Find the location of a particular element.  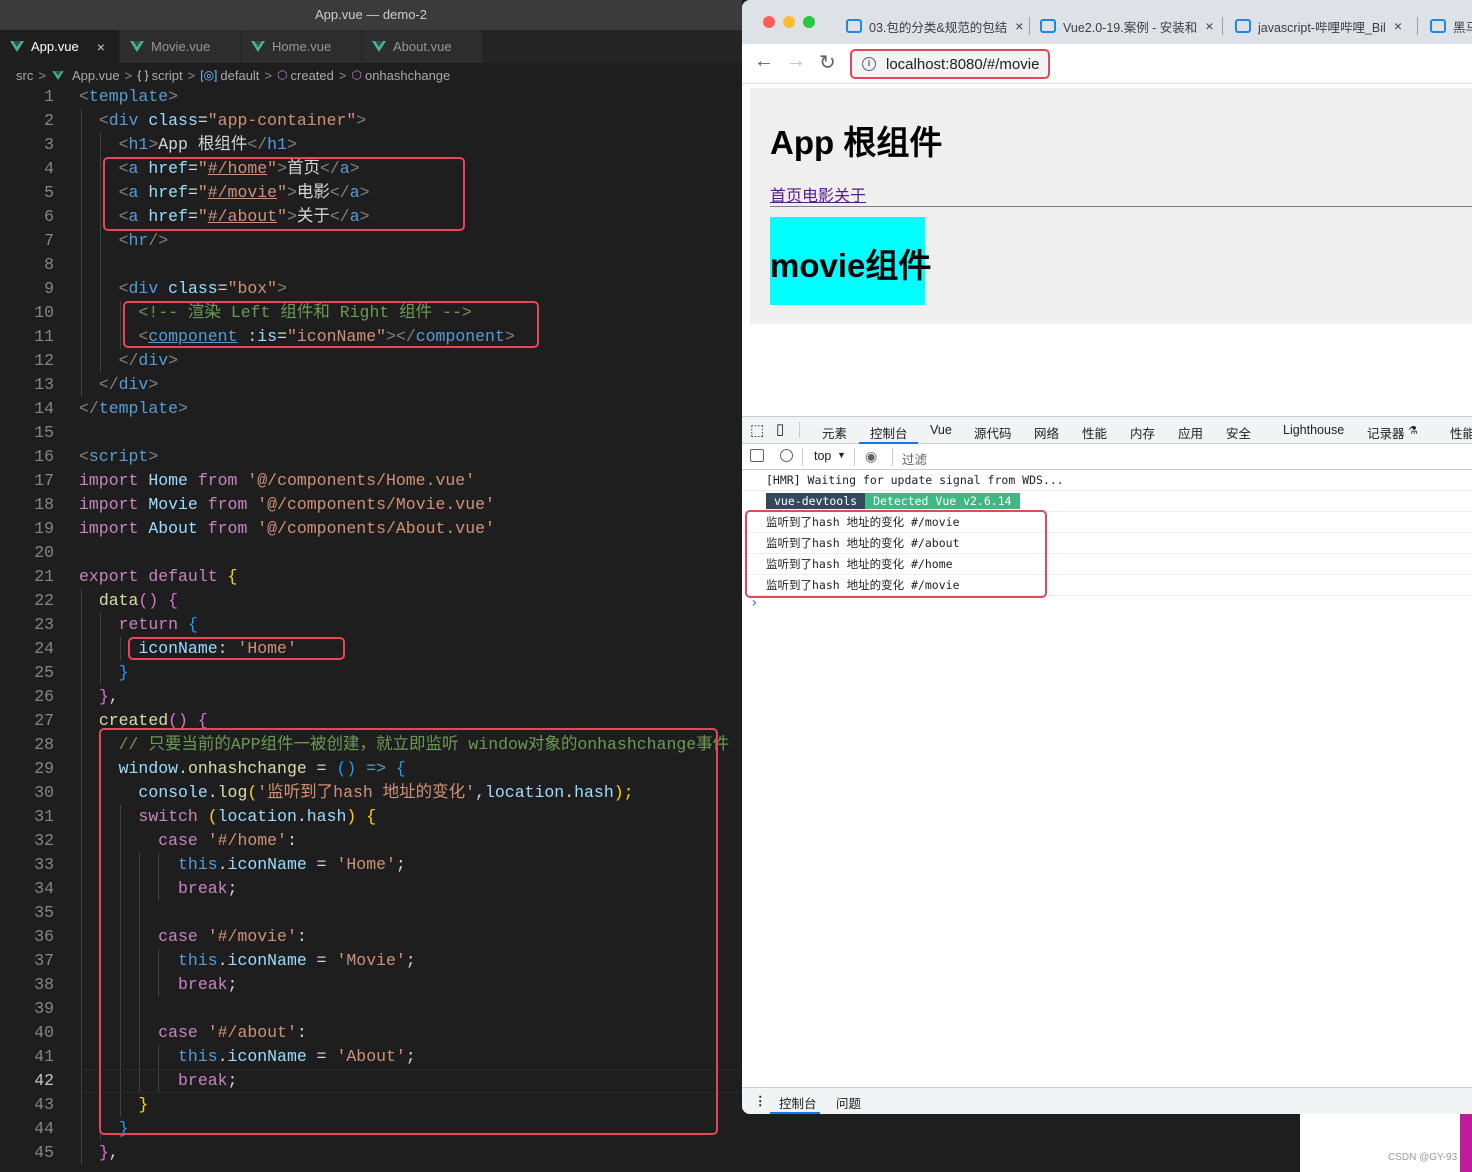

reload-icon: ↻ is located at coordinates (827, 62).